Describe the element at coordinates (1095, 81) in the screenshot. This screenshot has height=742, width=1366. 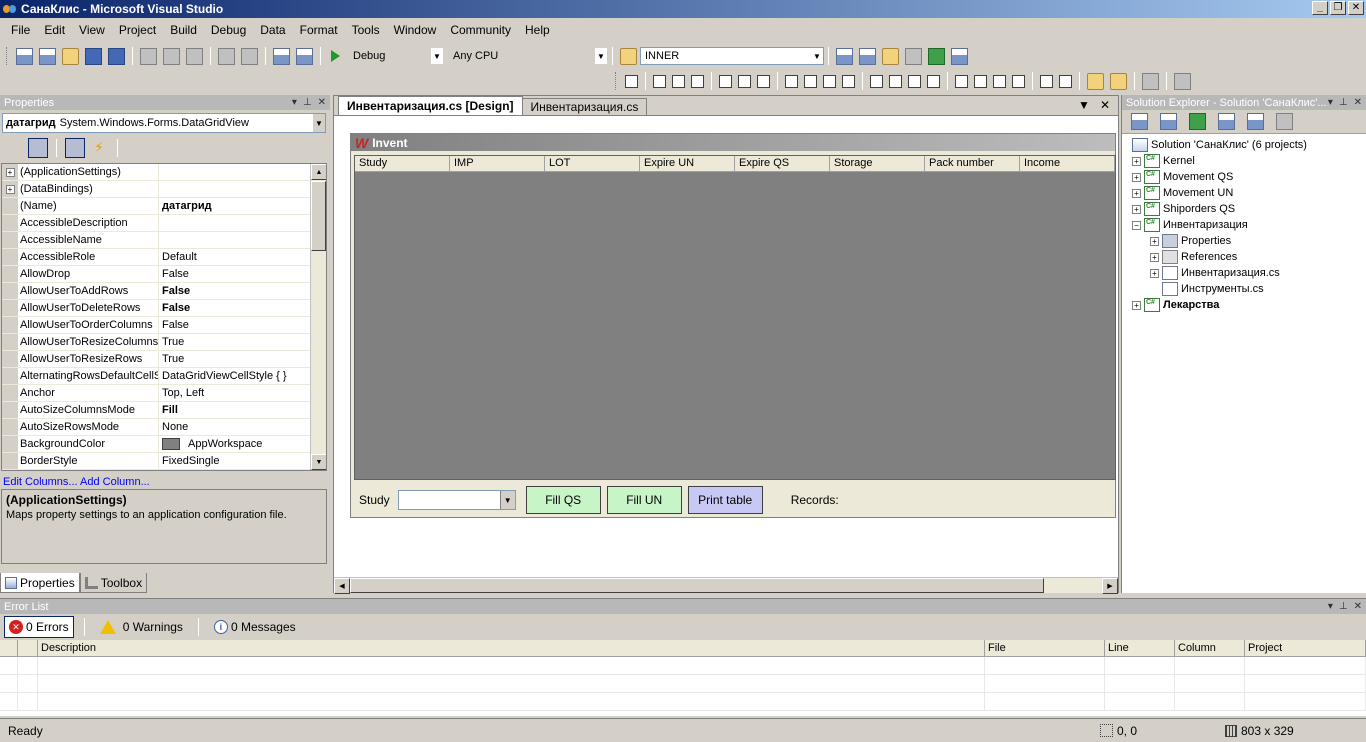
I see `bring-to-front-icon` at that location.